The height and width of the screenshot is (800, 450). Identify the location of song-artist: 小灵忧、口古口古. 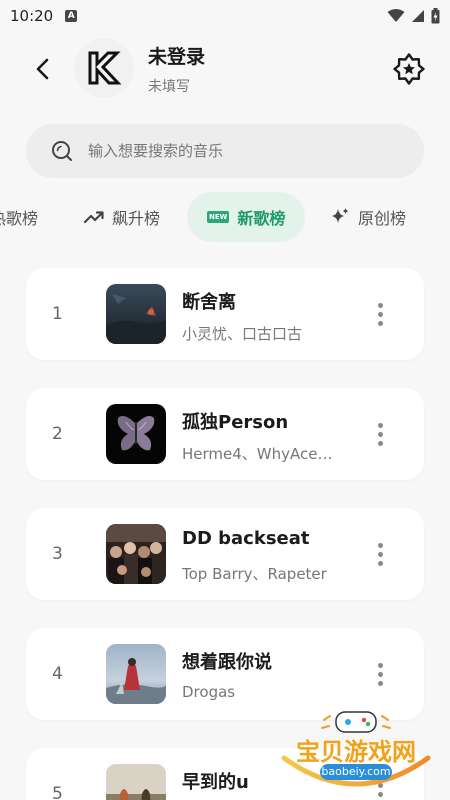
(242, 334).